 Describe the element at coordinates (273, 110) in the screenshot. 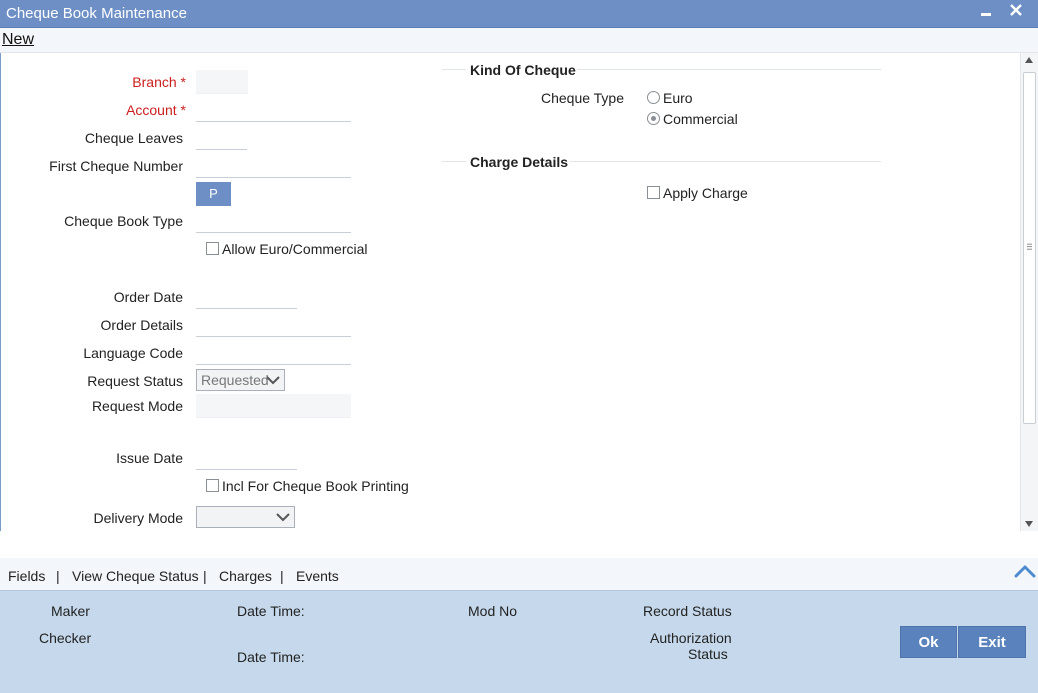

I see `account-field` at that location.